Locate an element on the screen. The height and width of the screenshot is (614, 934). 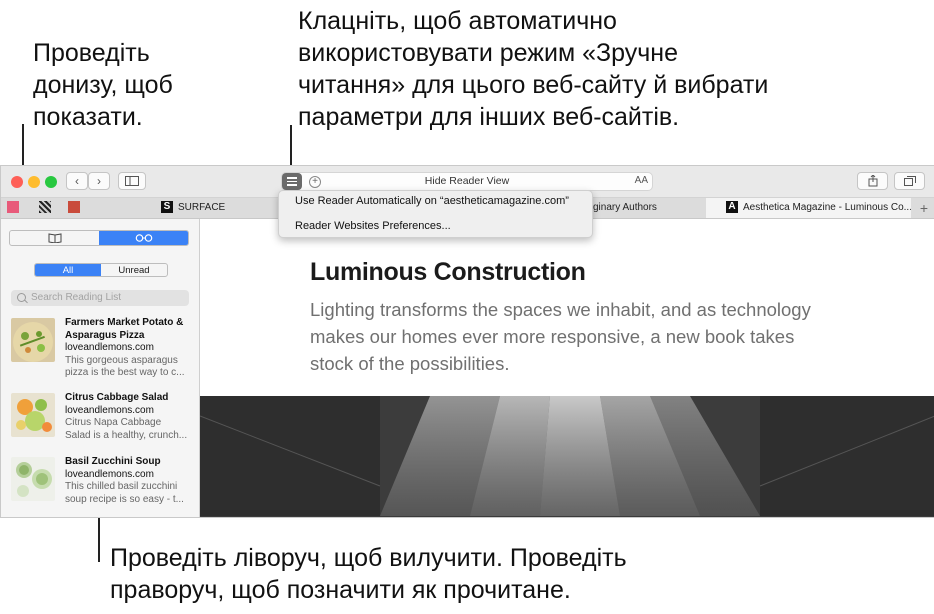
item-description: This chilled basil zucchini is located at coordinates (121, 486).